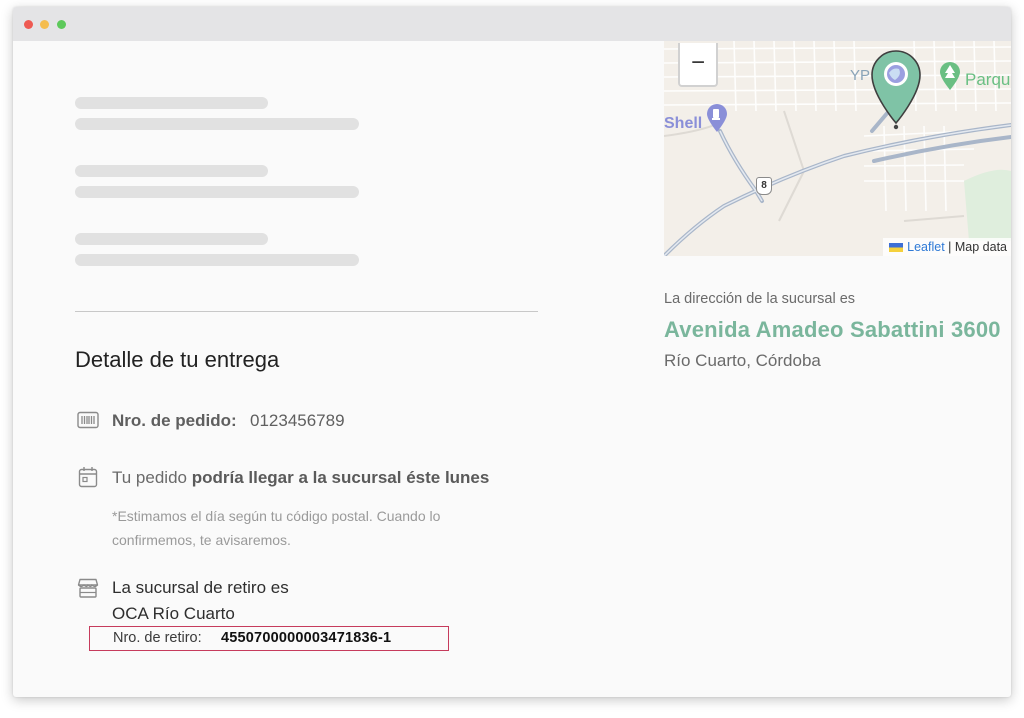 The height and width of the screenshot is (718, 1024). Describe the element at coordinates (896, 247) in the screenshot. I see `ukraine-flag-icon` at that location.